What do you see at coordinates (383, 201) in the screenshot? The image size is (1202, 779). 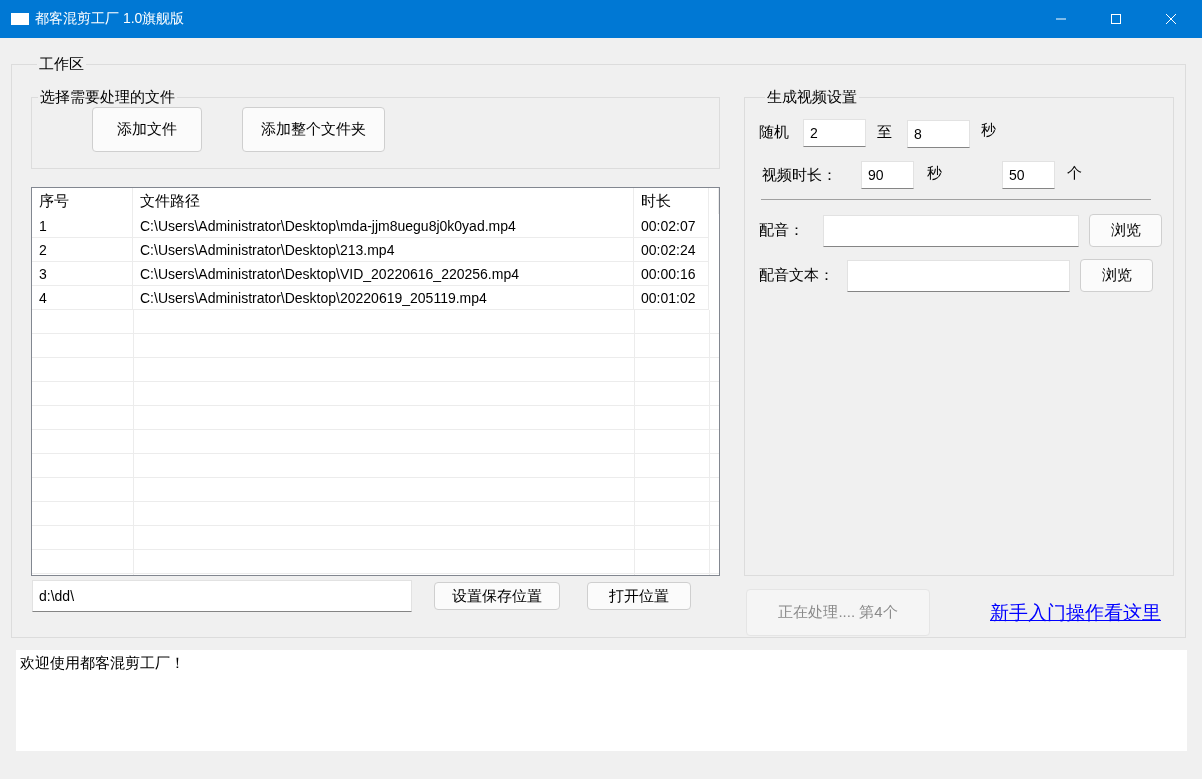 I see `column-header: 文件路径` at bounding box center [383, 201].